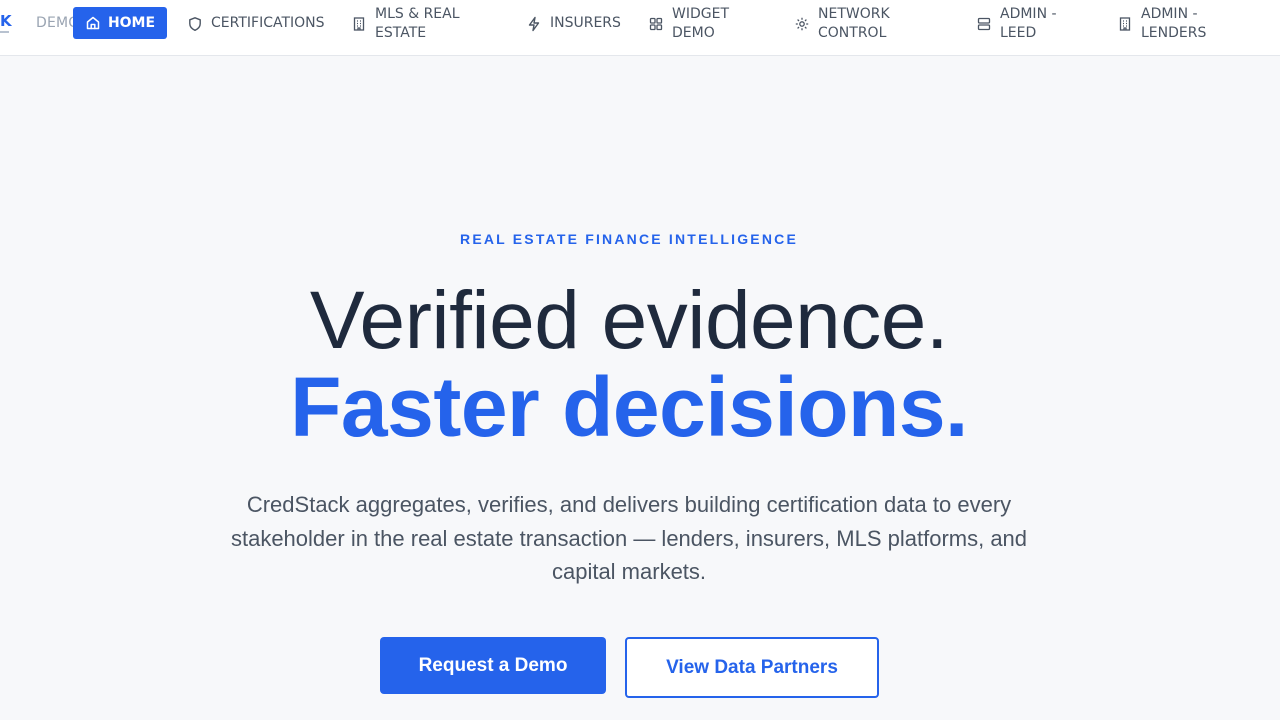 The image size is (1280, 720). I want to click on nav-item-label: NETWORK CONTROL, so click(854, 23).